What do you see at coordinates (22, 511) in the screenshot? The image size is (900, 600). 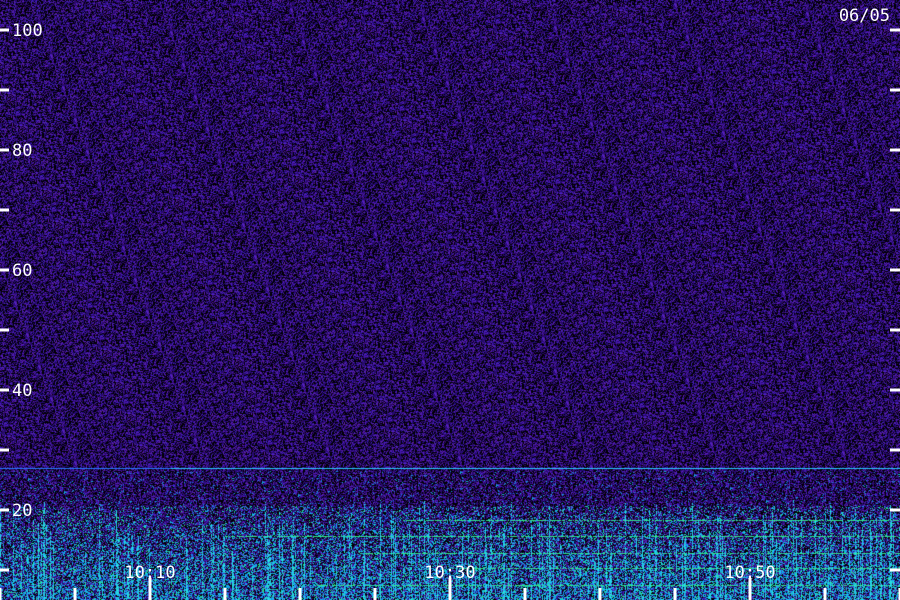 I see `y-tick-label: 20` at bounding box center [22, 511].